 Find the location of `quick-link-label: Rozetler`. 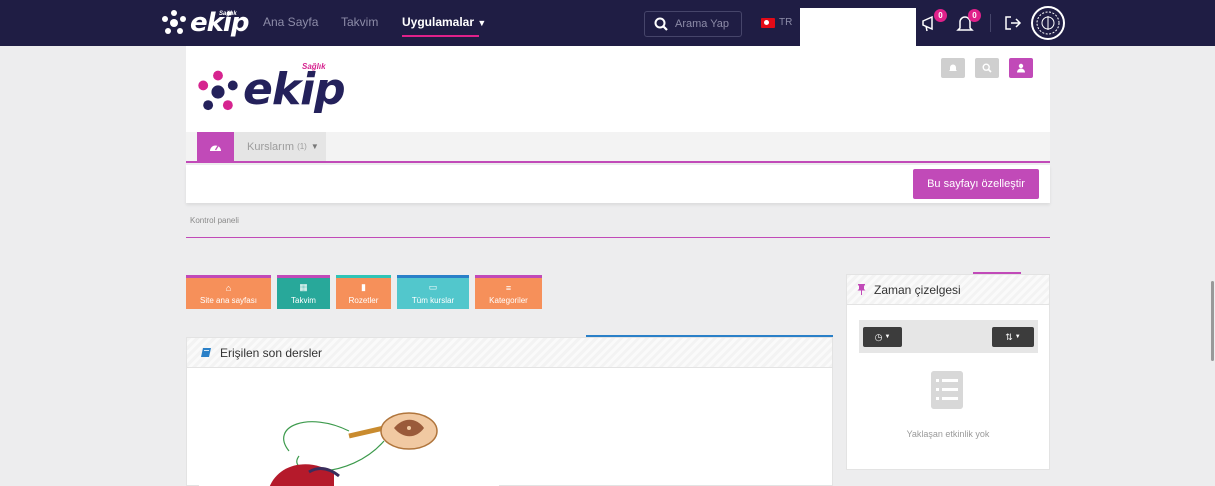

quick-link-label: Rozetler is located at coordinates (363, 300).